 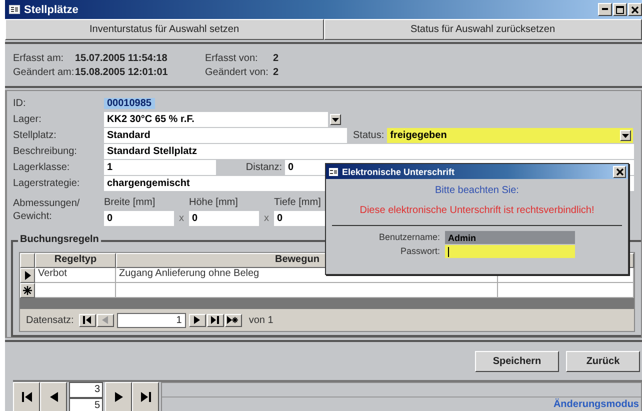 I want to click on field-label: Erfasst von:, so click(x=232, y=58).